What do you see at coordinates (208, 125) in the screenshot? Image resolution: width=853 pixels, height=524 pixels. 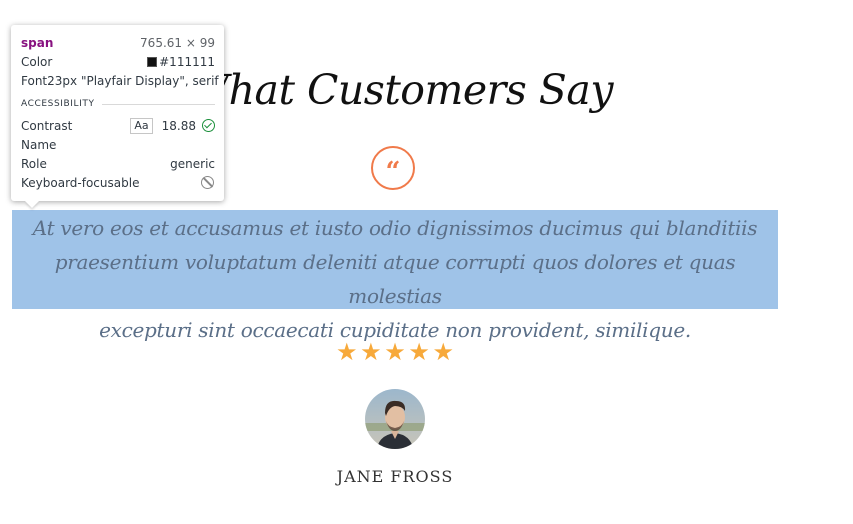 I see `check-circle-icon` at bounding box center [208, 125].